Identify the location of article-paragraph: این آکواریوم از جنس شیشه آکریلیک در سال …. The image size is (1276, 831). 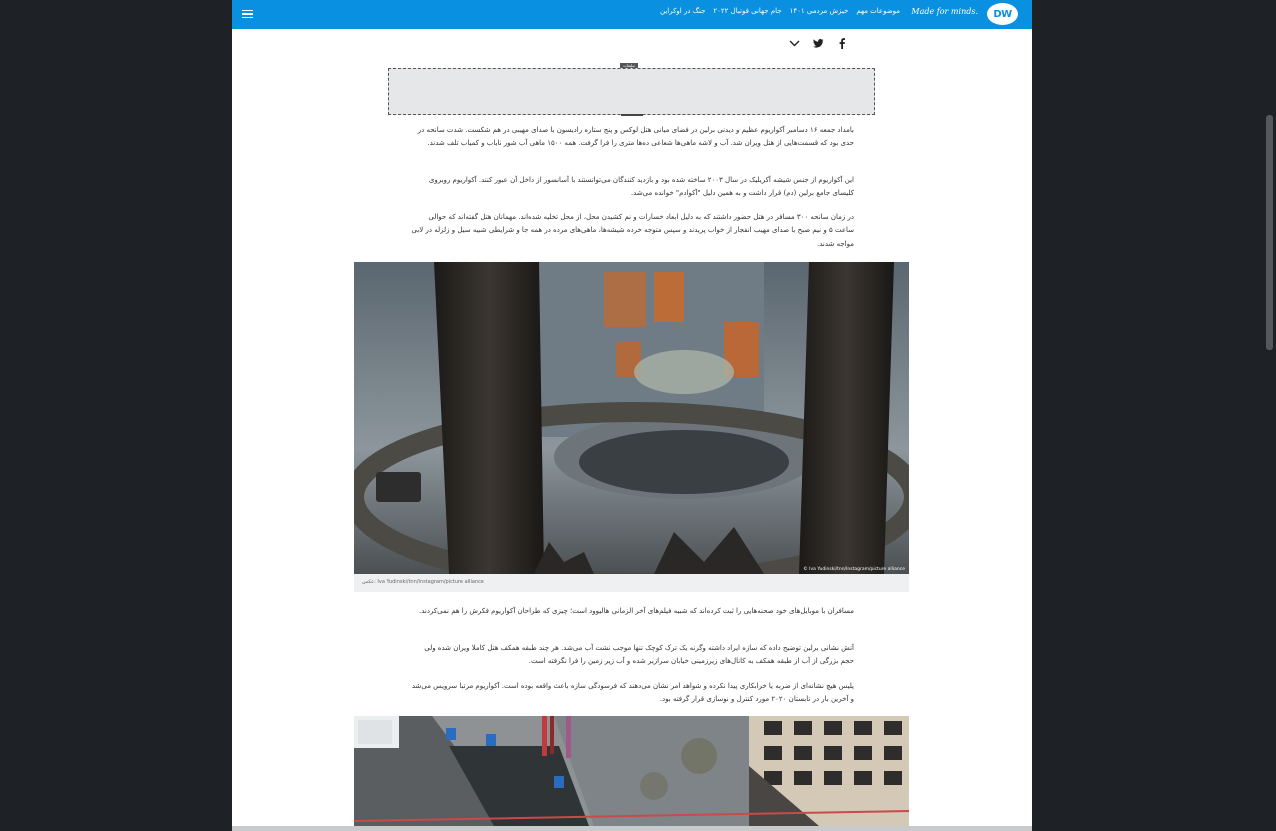
(641, 187).